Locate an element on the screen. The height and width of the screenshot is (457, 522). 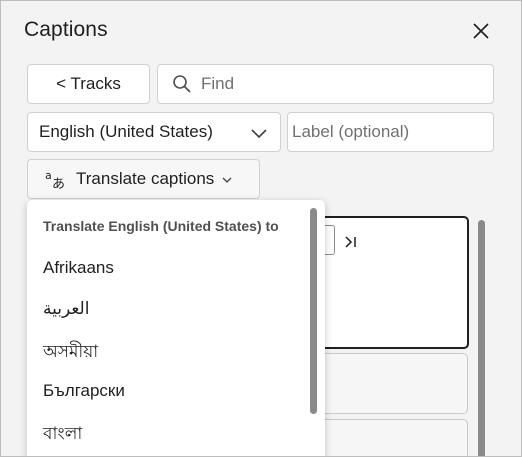
editor-scrollbar is located at coordinates (481, 338).